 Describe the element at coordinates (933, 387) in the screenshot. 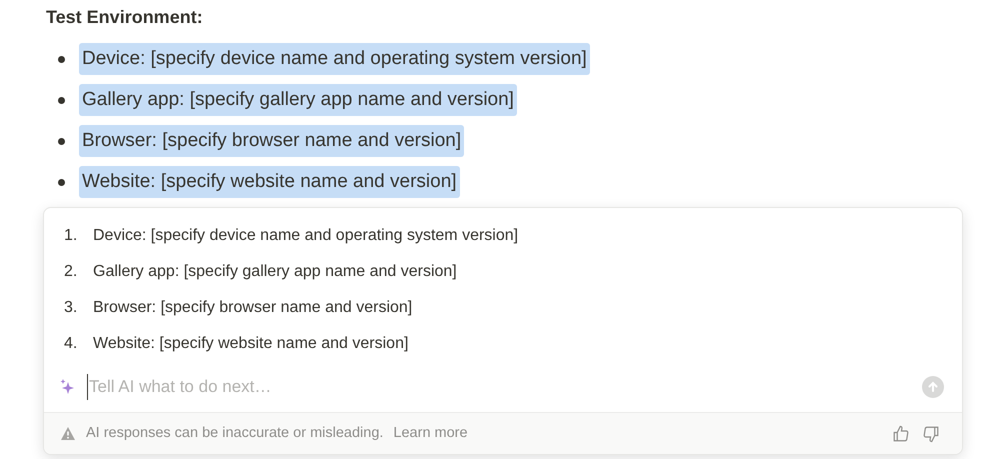

I see `arrow-up-icon` at that location.